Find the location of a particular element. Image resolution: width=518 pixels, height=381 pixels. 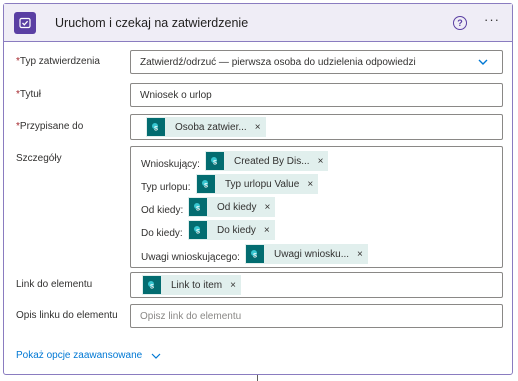

card-title: Uruchom i czekaj na zatwierdzenie is located at coordinates (151, 23).